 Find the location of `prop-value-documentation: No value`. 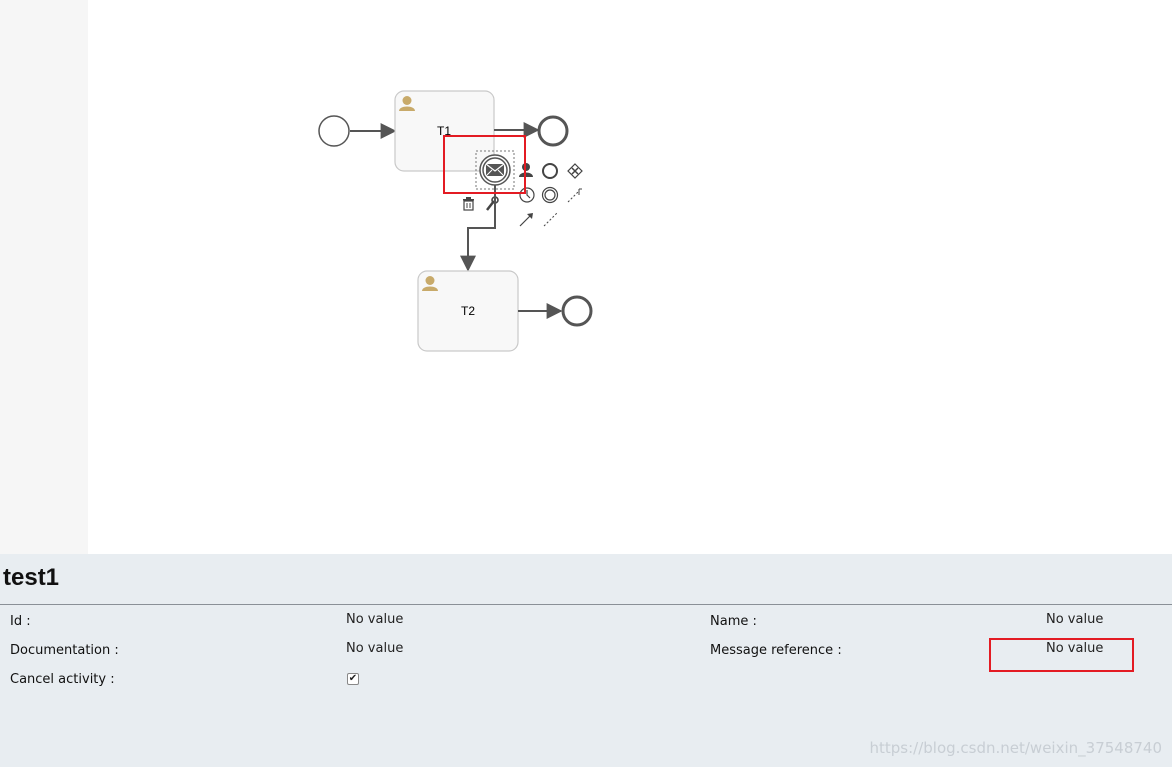

prop-value-documentation: No value is located at coordinates (374, 648).